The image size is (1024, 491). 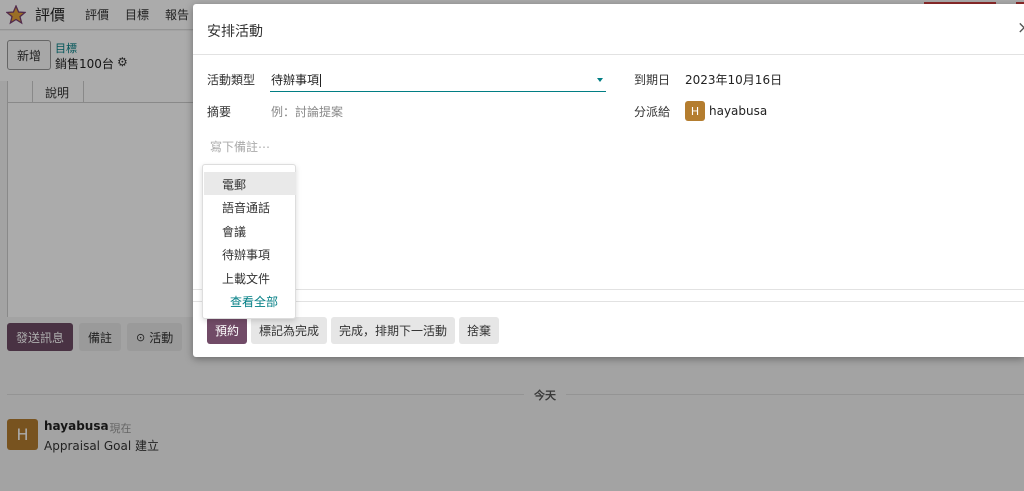 I want to click on dropdown-option-call: 語音通話, so click(x=250, y=206).